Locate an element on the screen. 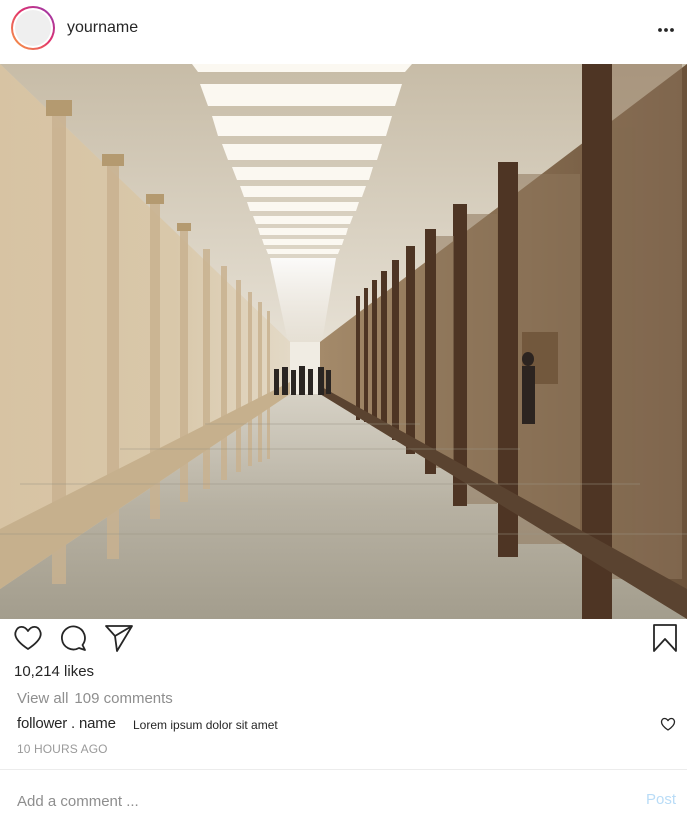 The width and height of the screenshot is (687, 825). comment-text: Lorem ipsum dolor sit amet is located at coordinates (205, 725).